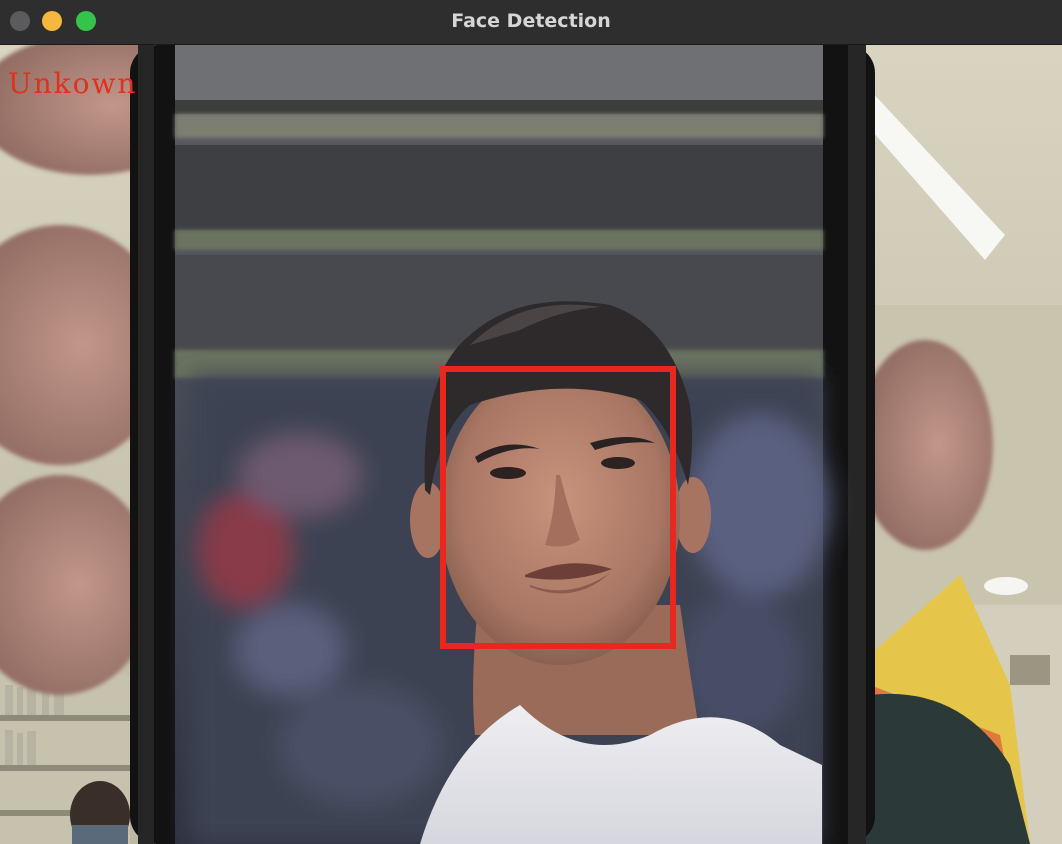 This screenshot has height=844, width=1062. I want to click on window-title: Face Detection, so click(531, 21).